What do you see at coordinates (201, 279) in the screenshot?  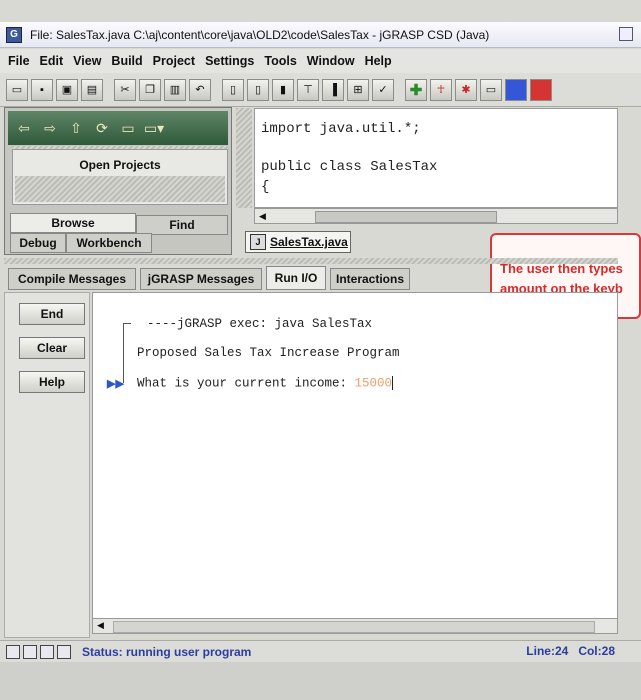 I see `tab-jgrasp-messages: jGRASP Messages` at bounding box center [201, 279].